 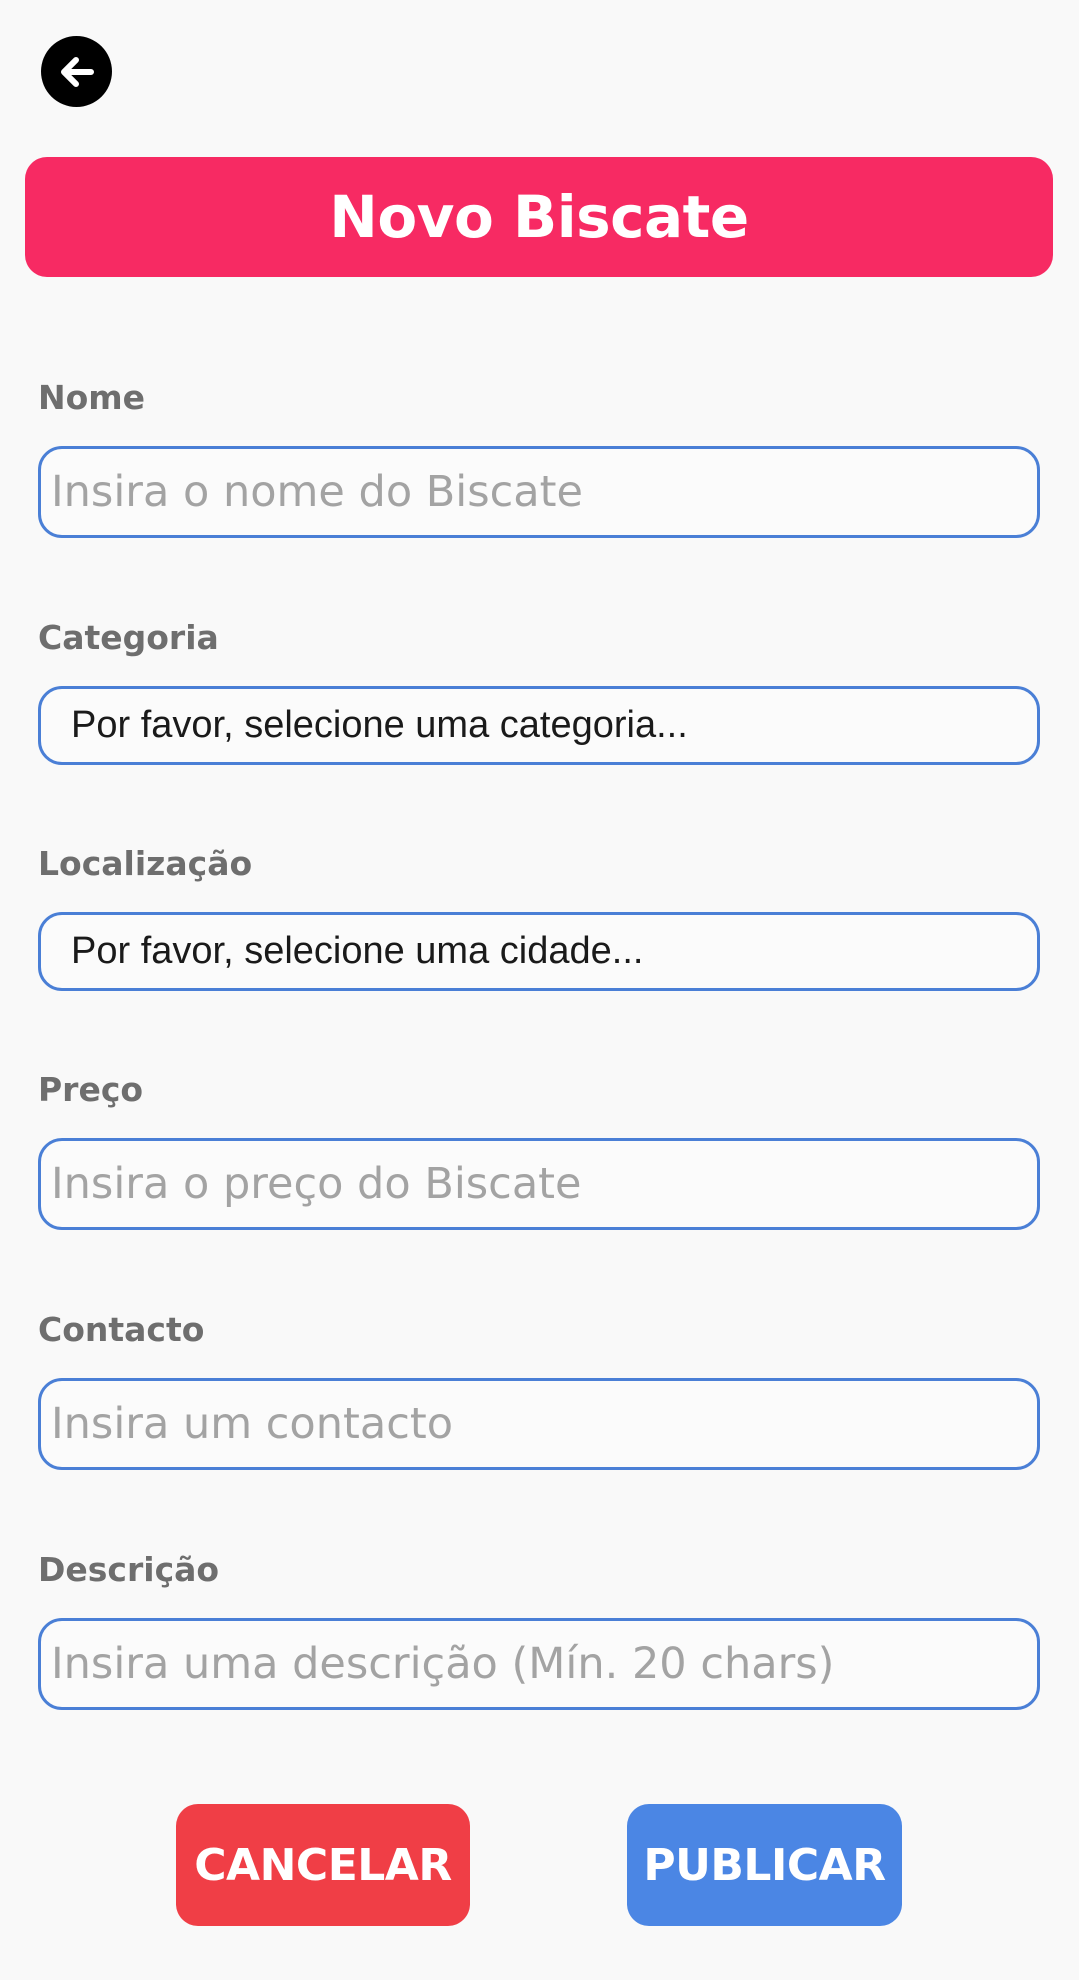 I want to click on nome-input, so click(x=539, y=492).